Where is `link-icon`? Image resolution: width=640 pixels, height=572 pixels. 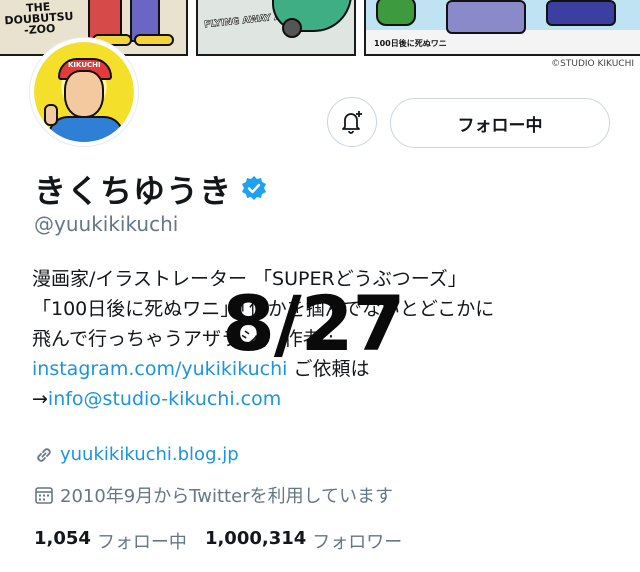 link-icon is located at coordinates (44, 454).